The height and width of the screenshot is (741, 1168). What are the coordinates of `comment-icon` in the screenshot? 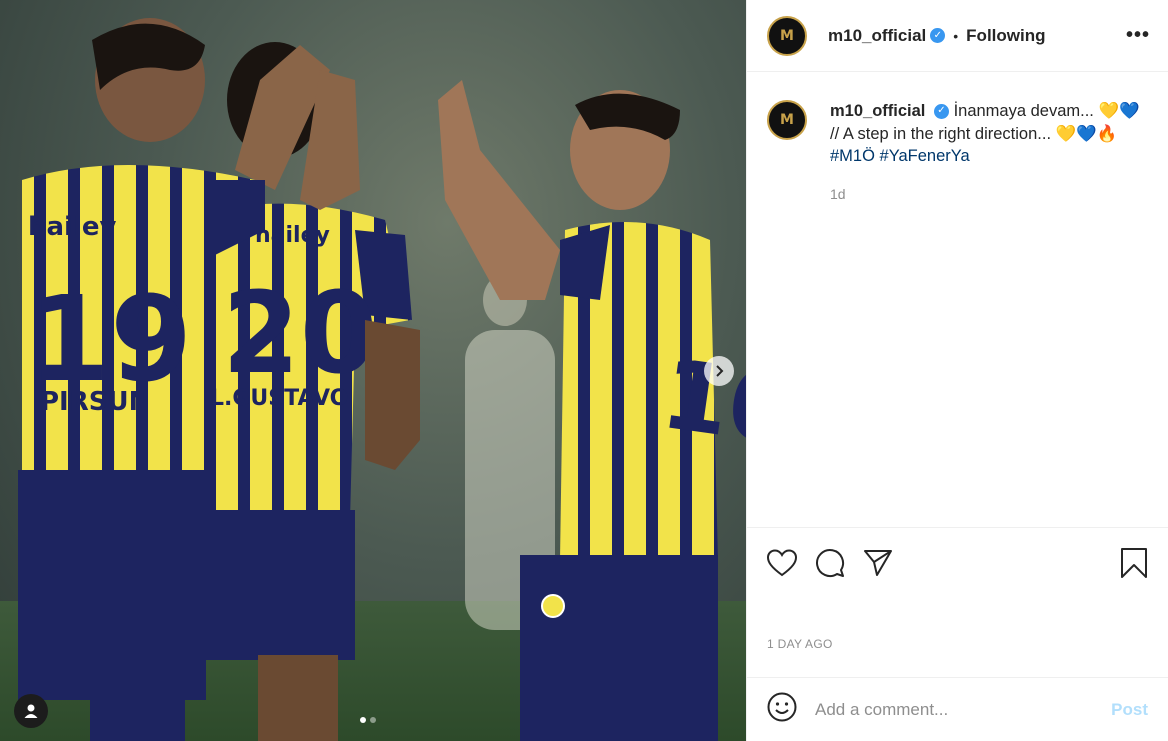 It's located at (830, 562).